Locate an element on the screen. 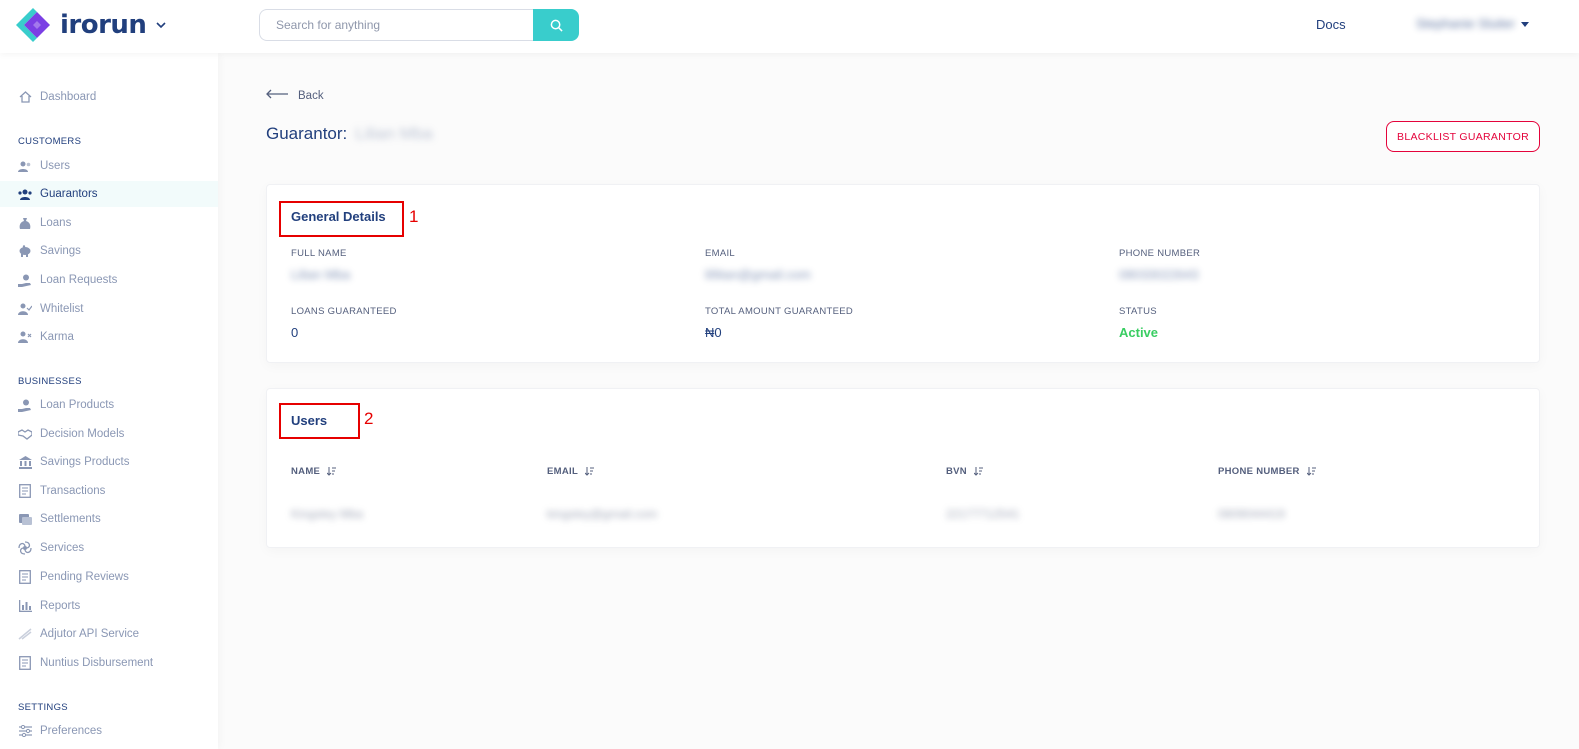 Image resolution: width=1579 pixels, height=749 pixels. sidebar-item-label: Users is located at coordinates (55, 166).